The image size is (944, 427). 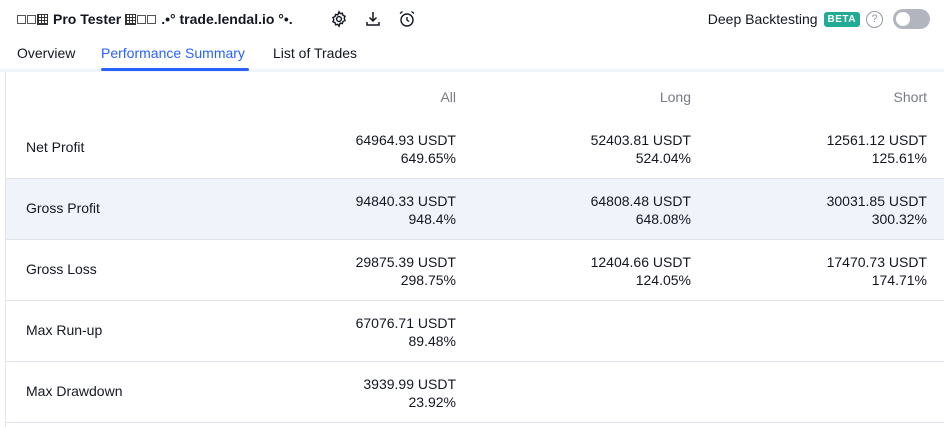 I want to click on table-header: All Long Short, so click(x=475, y=95).